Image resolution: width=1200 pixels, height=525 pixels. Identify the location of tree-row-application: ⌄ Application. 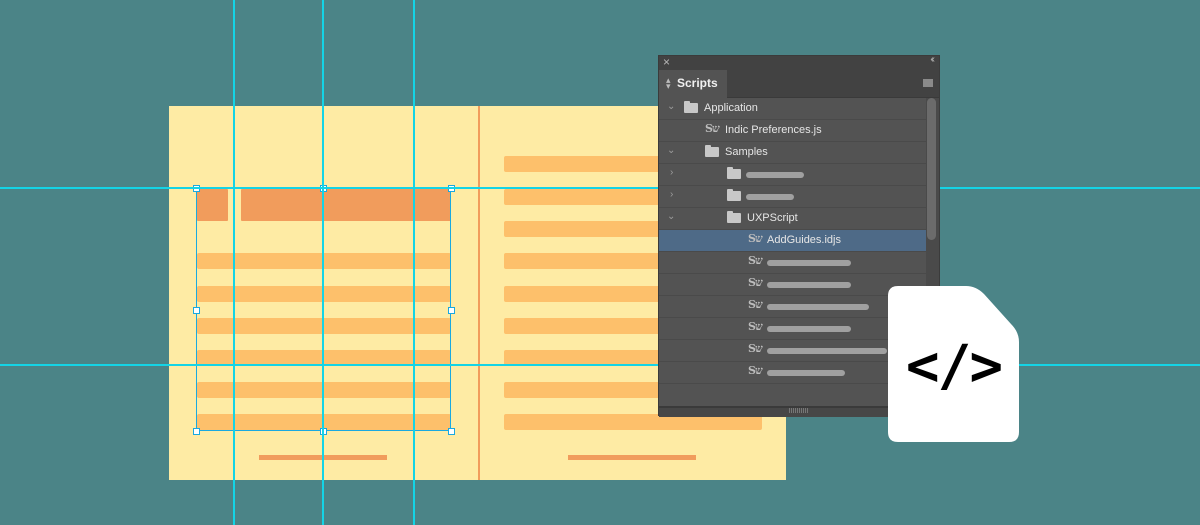
(792, 109).